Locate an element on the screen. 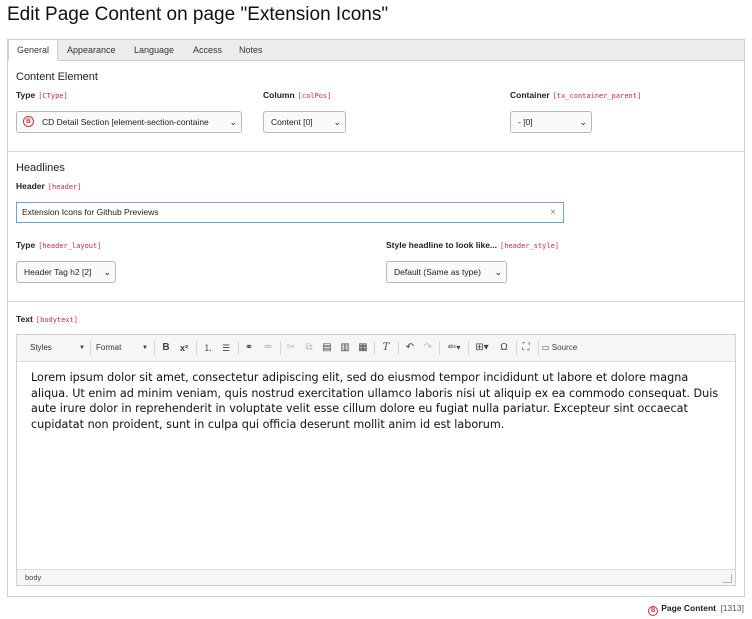 Image resolution: width=752 pixels, height=619 pixels. source-button: ▭ Source is located at coordinates (563, 348).